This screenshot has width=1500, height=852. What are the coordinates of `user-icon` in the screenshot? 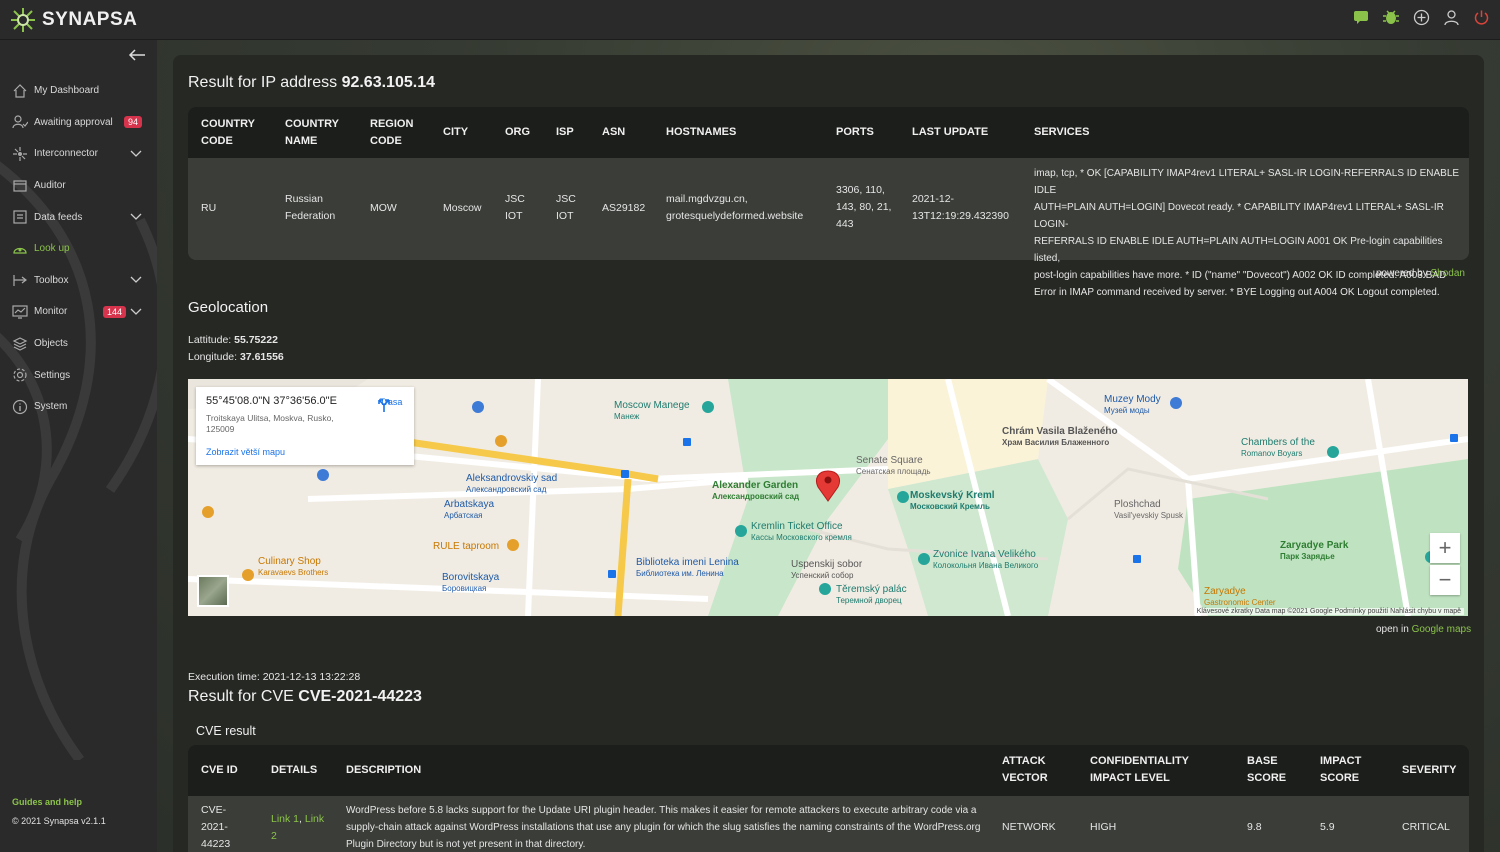 It's located at (1451, 17).